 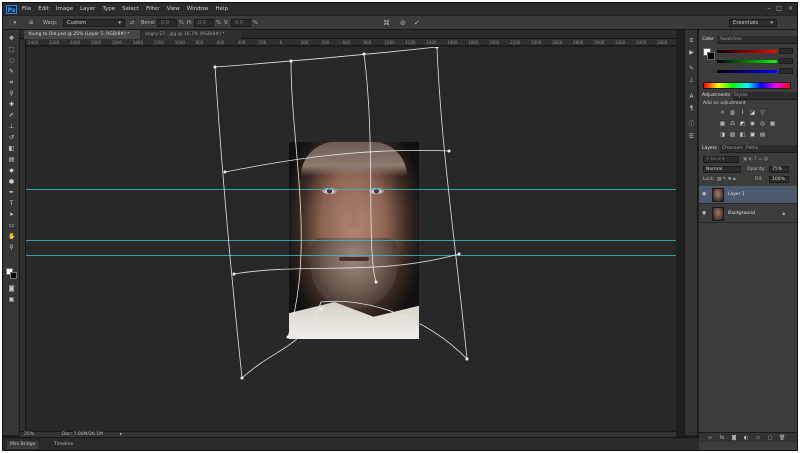 I want to click on tab-timeline: Timeline, so click(x=63, y=445).